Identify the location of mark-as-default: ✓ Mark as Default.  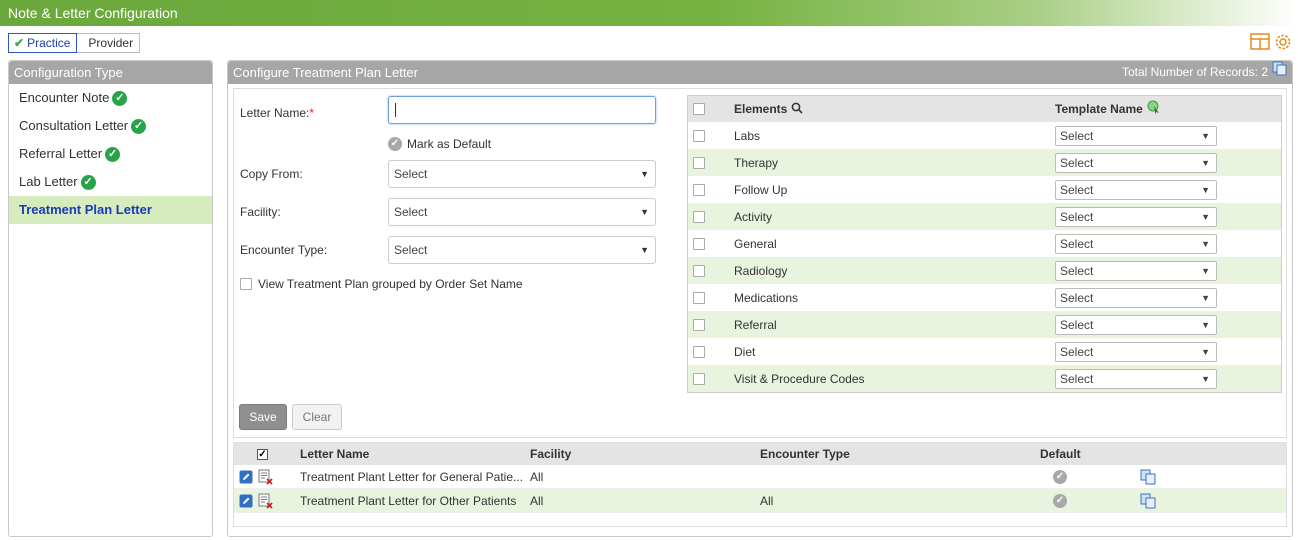
(439, 144).